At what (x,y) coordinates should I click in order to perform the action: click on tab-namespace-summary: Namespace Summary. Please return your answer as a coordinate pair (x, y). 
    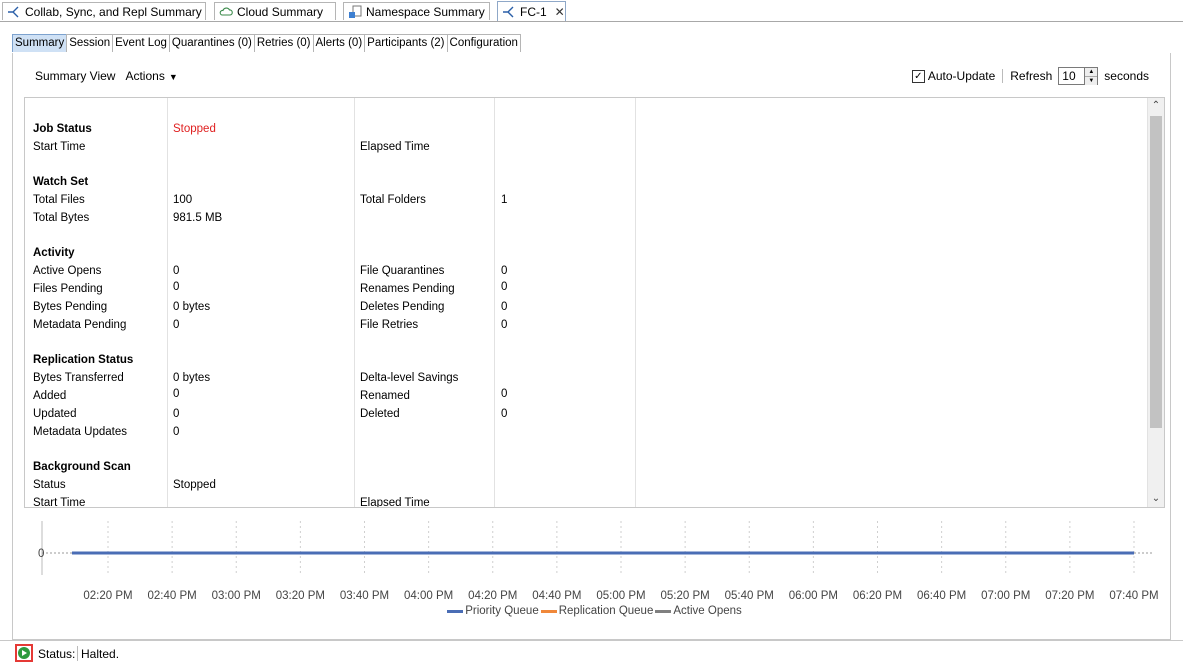
    Looking at the image, I should click on (416, 11).